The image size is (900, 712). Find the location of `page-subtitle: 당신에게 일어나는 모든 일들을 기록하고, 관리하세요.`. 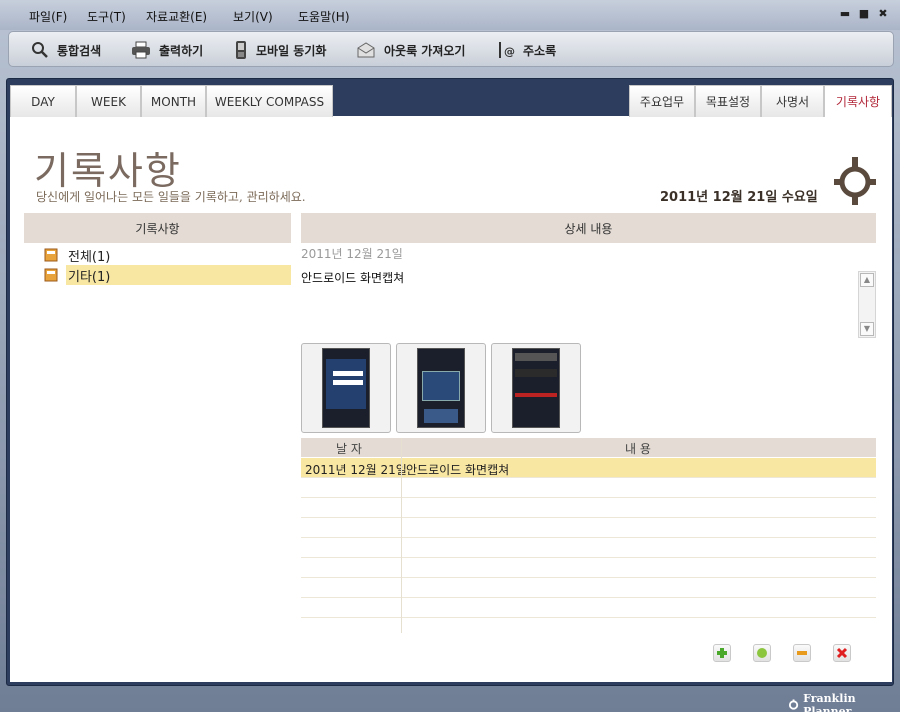

page-subtitle: 당신에게 일어나는 모든 일들을 기록하고, 관리하세요. is located at coordinates (171, 197).